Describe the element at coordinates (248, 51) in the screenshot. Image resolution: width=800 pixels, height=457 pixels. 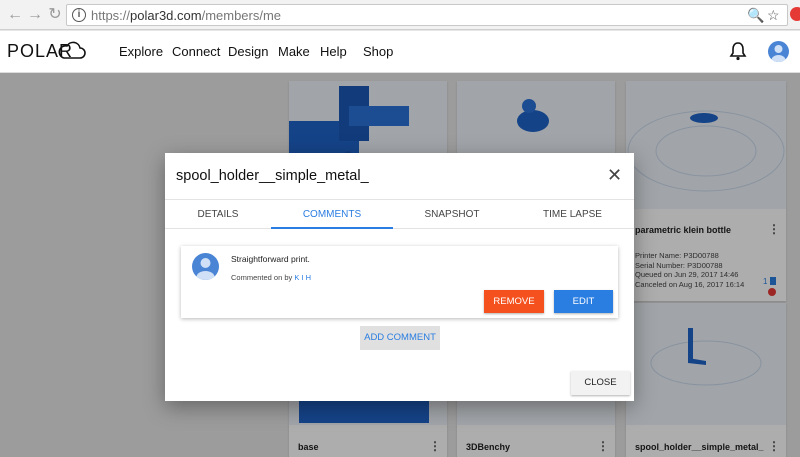
I see `nav-design: Design` at that location.